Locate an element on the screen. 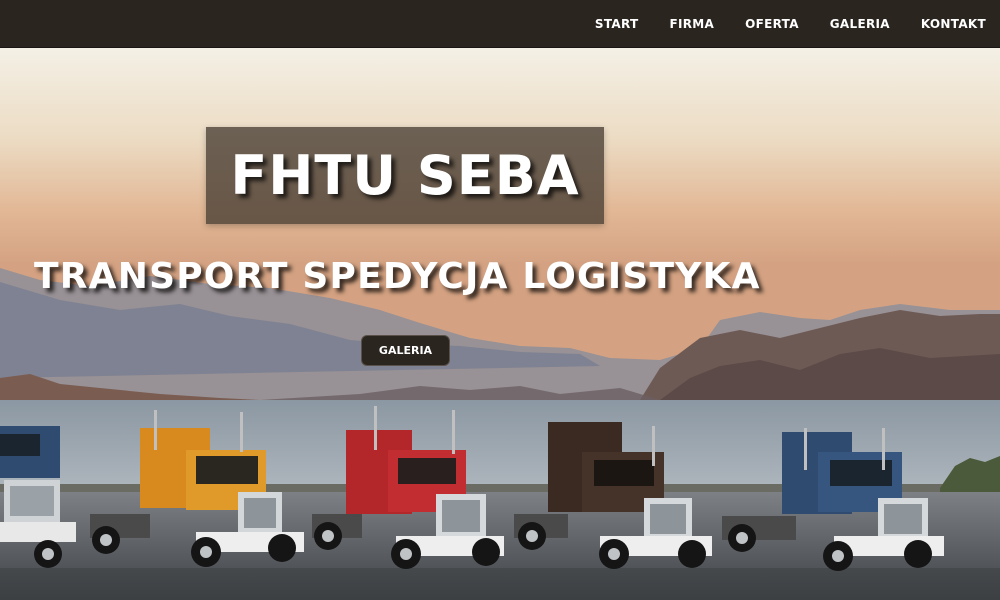  hero-subtitle: TRANSPORT SPEDYCJA LOGISTYKA is located at coordinates (397, 276).